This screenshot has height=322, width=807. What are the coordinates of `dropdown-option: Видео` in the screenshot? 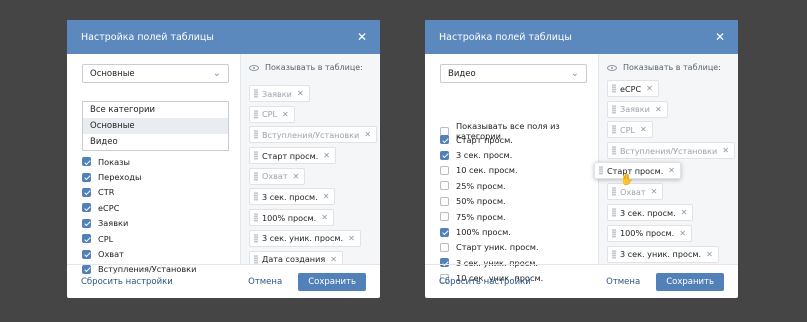 It's located at (155, 142).